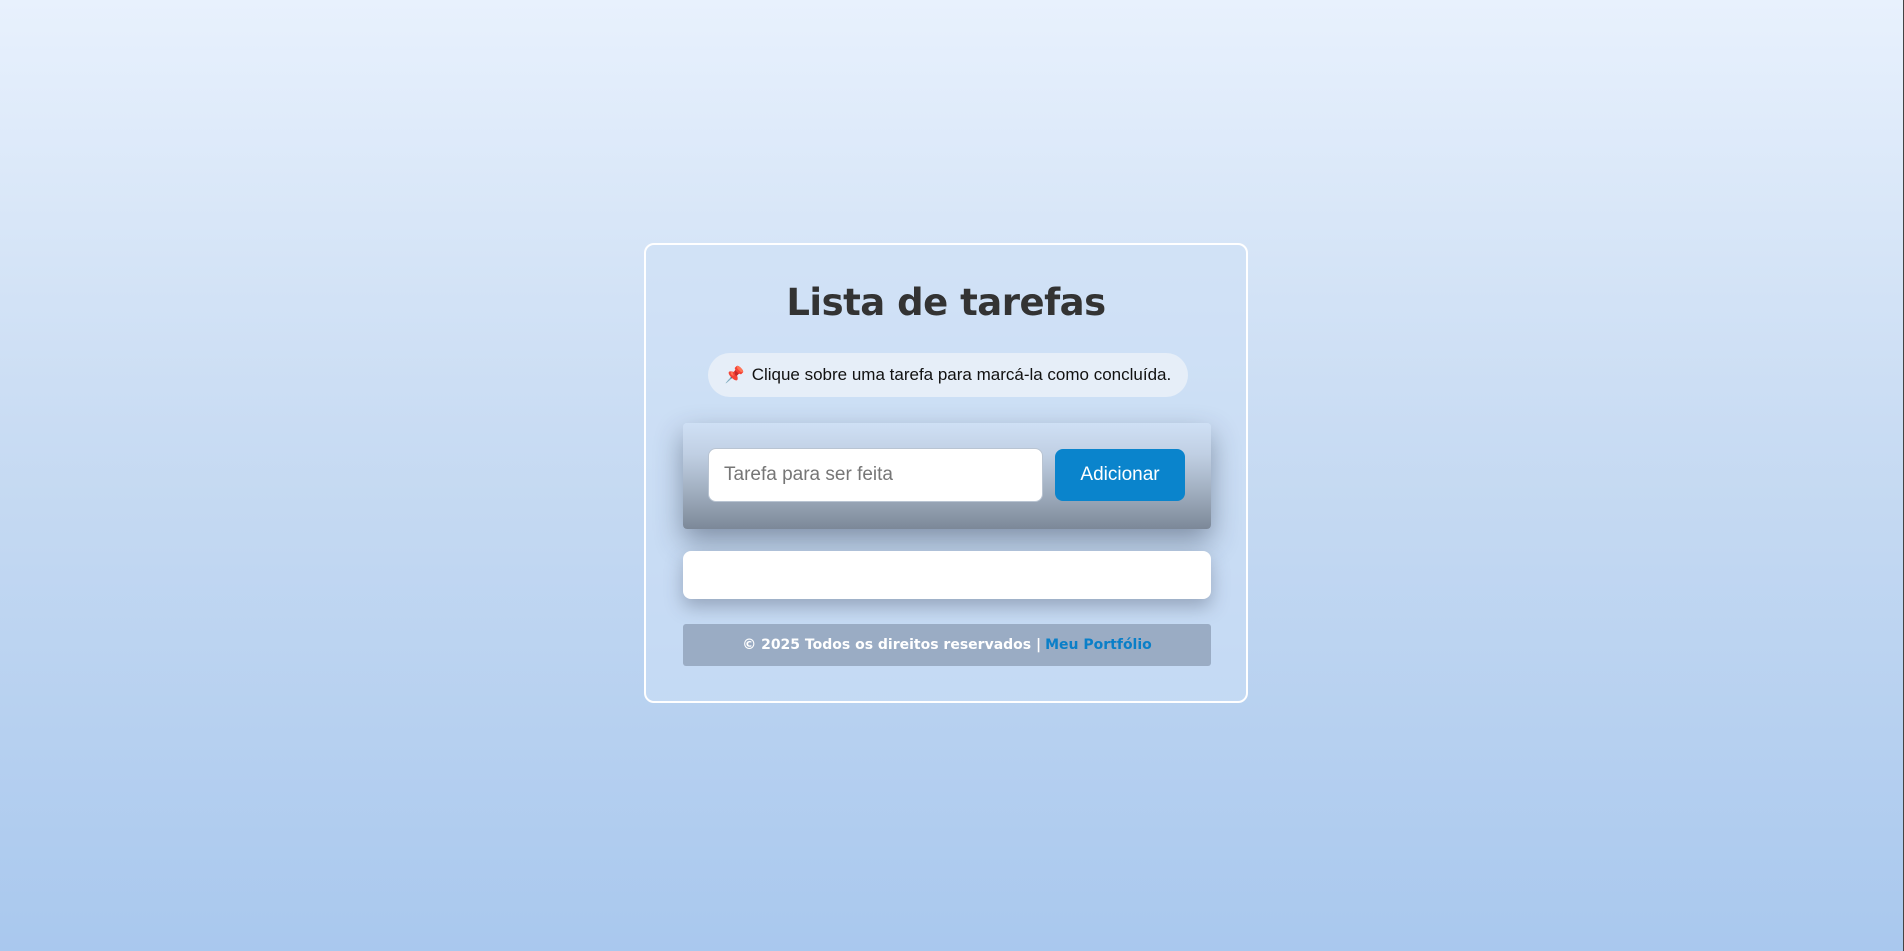 The width and height of the screenshot is (1904, 951). What do you see at coordinates (1120, 475) in the screenshot?
I see `add-button: Adicionar` at bounding box center [1120, 475].